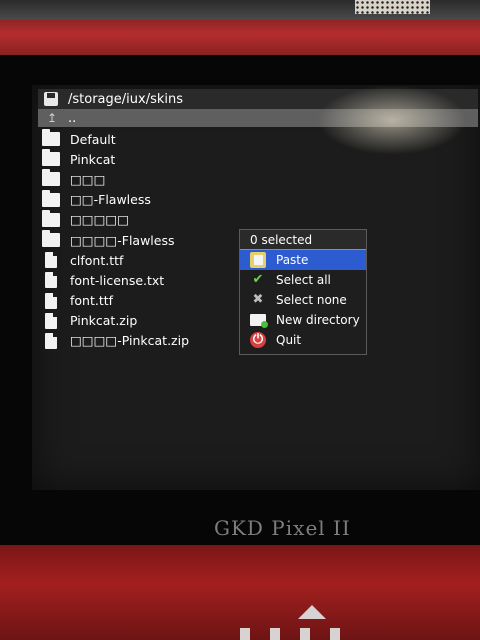  What do you see at coordinates (258, 118) in the screenshot?
I see `parent-directory-row: ↥ ..` at bounding box center [258, 118].